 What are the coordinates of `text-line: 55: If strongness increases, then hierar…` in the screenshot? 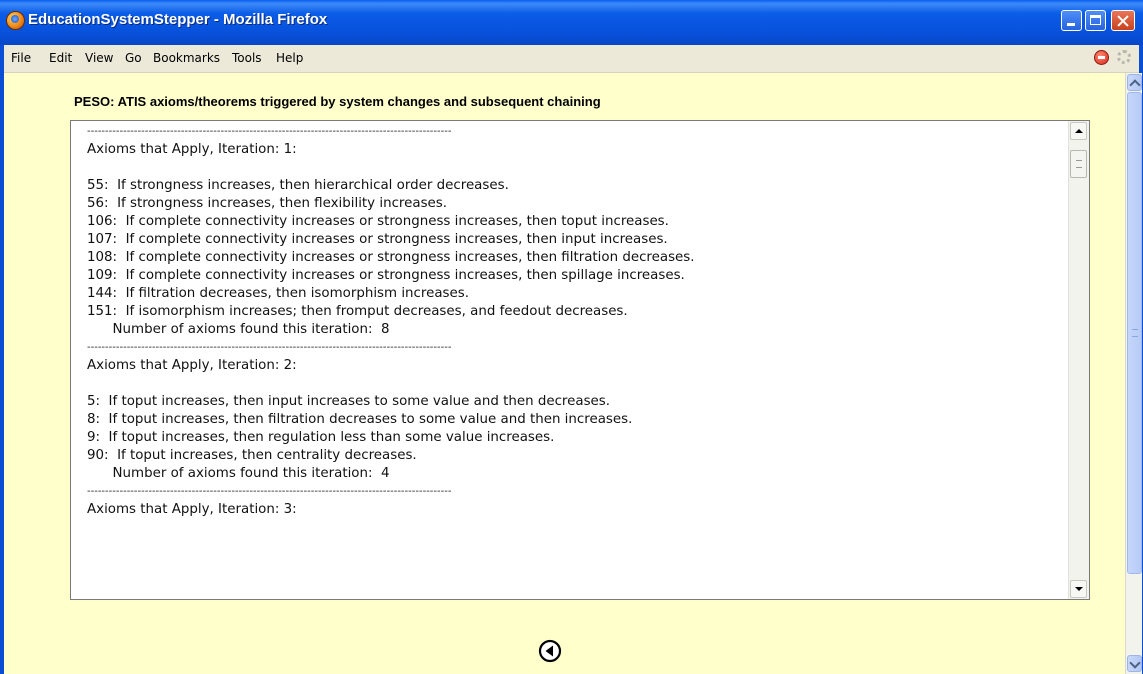 It's located at (298, 185).